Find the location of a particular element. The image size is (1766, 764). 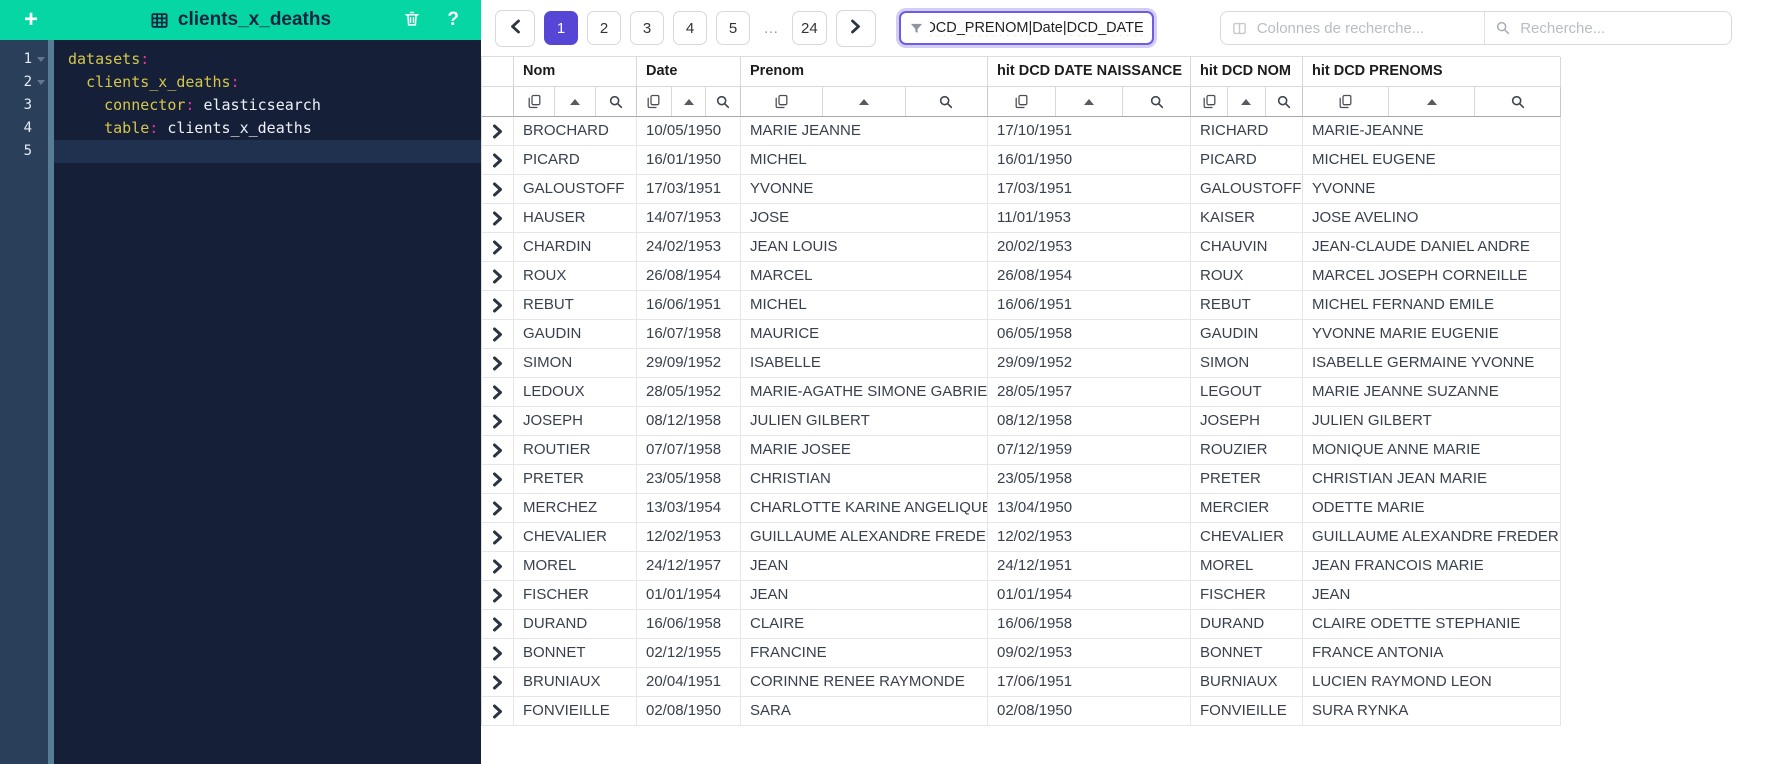

previous-page-button is located at coordinates (515, 28).